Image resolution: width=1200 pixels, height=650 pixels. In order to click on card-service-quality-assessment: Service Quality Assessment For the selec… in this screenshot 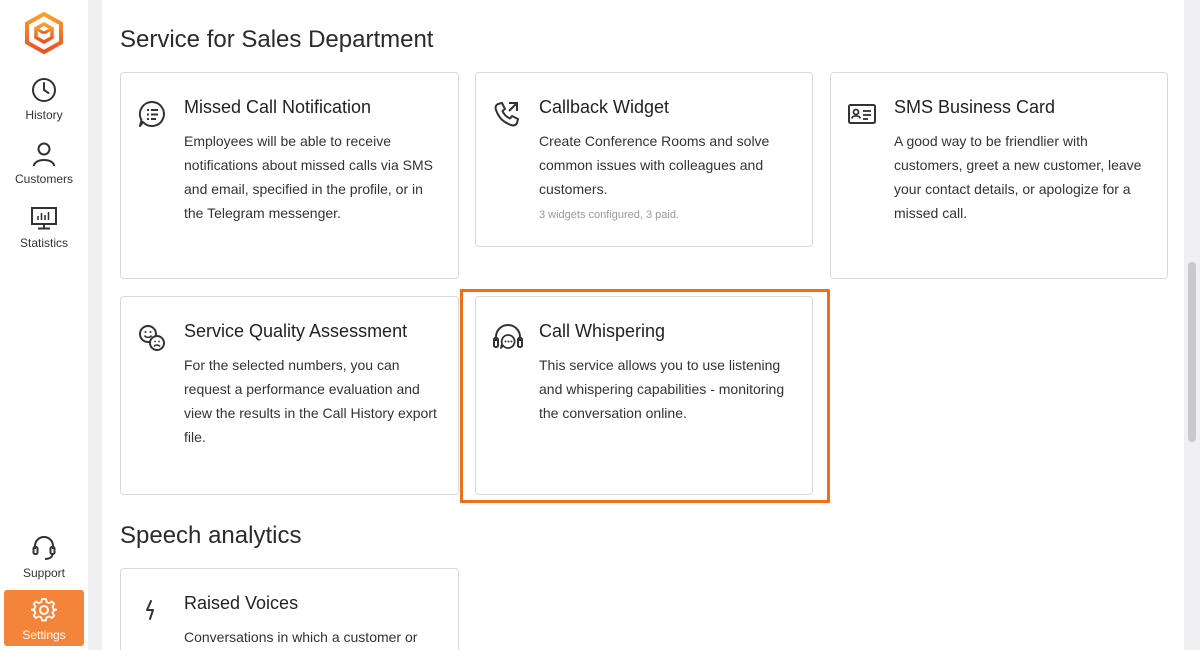, I will do `click(289, 395)`.